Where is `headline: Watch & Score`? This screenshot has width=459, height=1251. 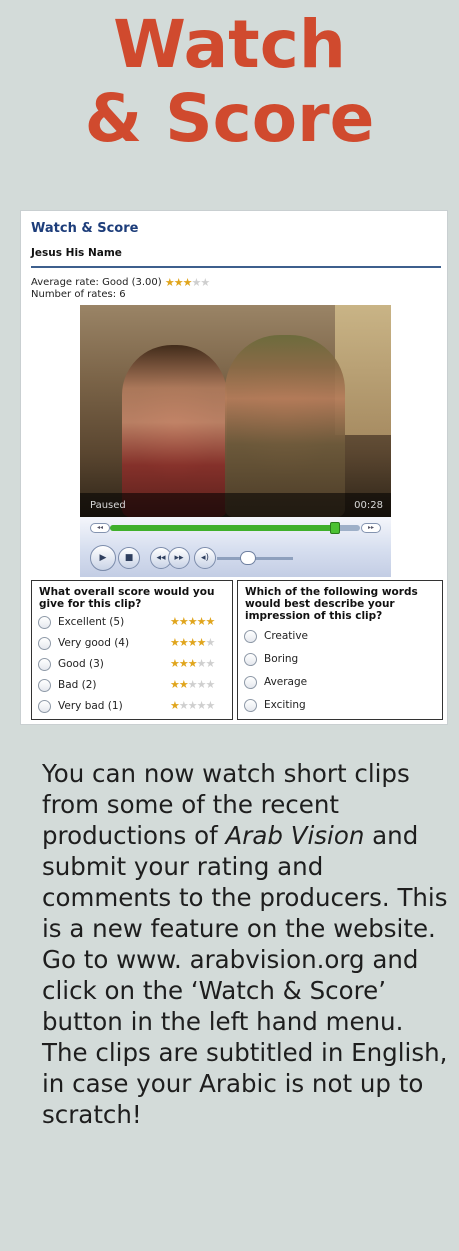
headline: Watch & Score is located at coordinates (229, 82).